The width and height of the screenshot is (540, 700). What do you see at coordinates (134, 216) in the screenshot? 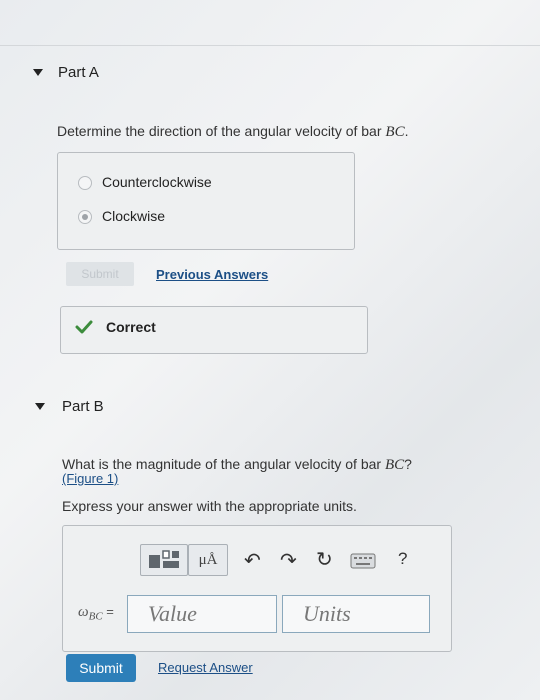
I see `option-clockwise-label: Clockwise` at bounding box center [134, 216].